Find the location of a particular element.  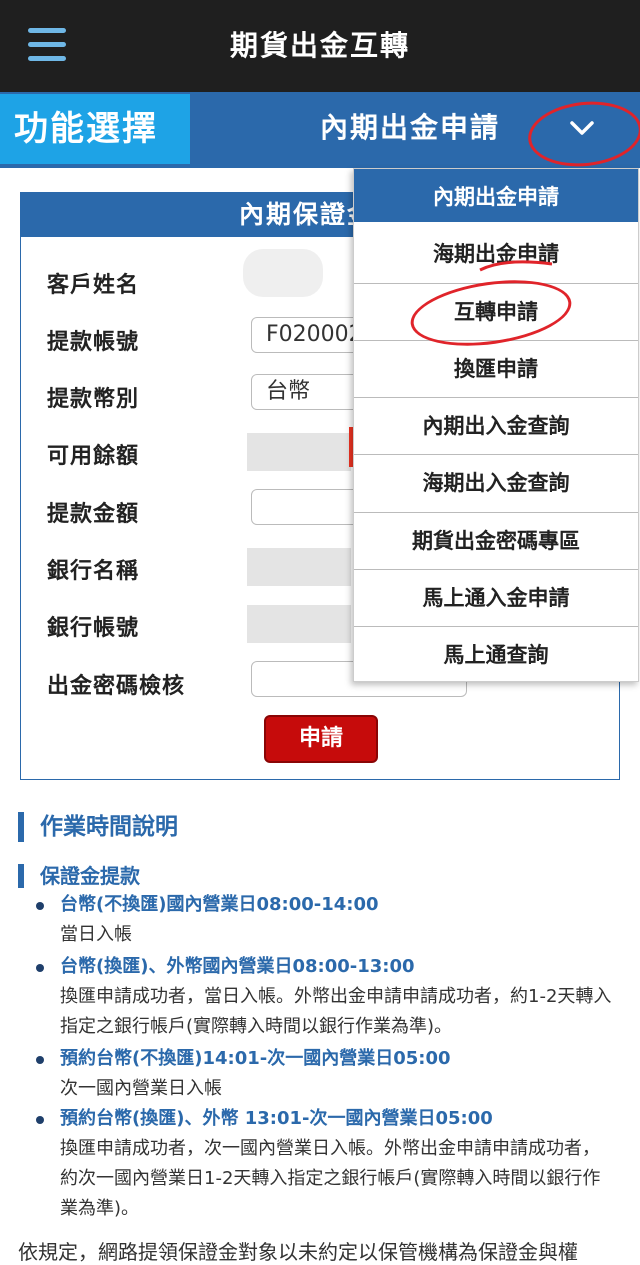

menu-item-overseas-withdraw: 海期出金申請 is located at coordinates (496, 255).